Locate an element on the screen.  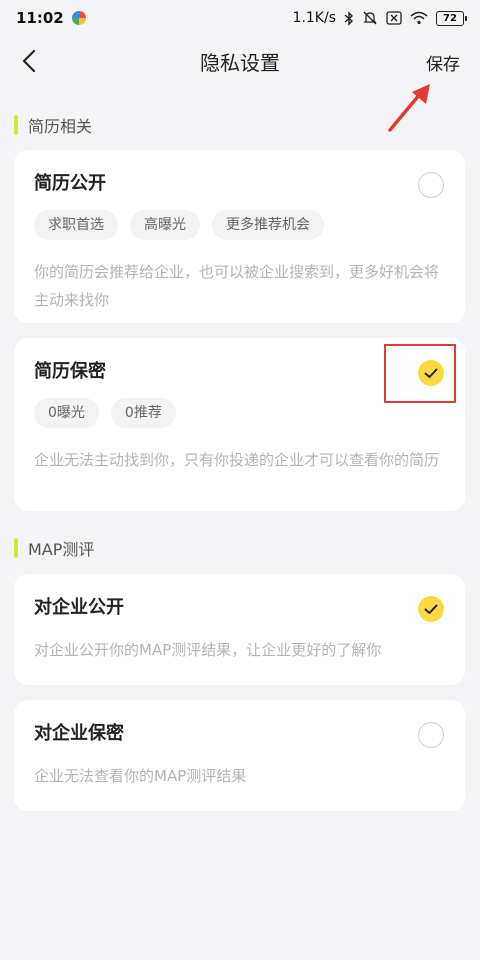
radio-checked is located at coordinates (431, 609).